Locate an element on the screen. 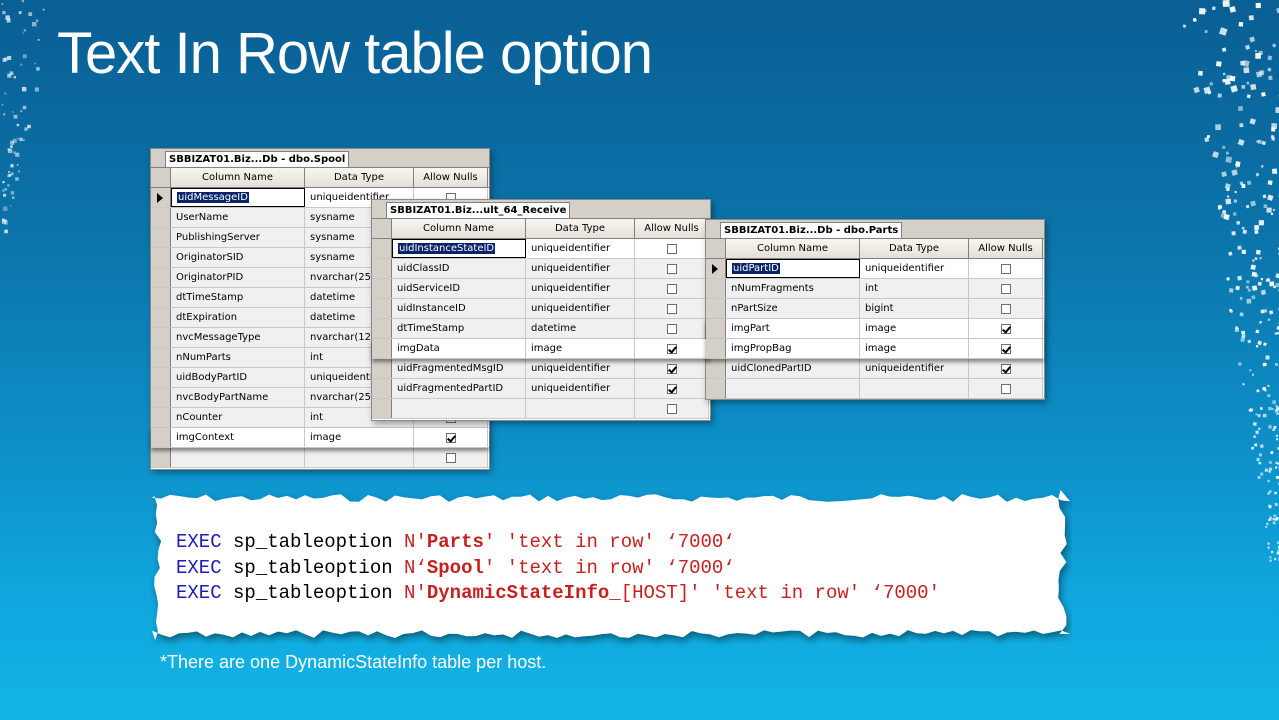  data-type-cell: bigint is located at coordinates (914, 308).